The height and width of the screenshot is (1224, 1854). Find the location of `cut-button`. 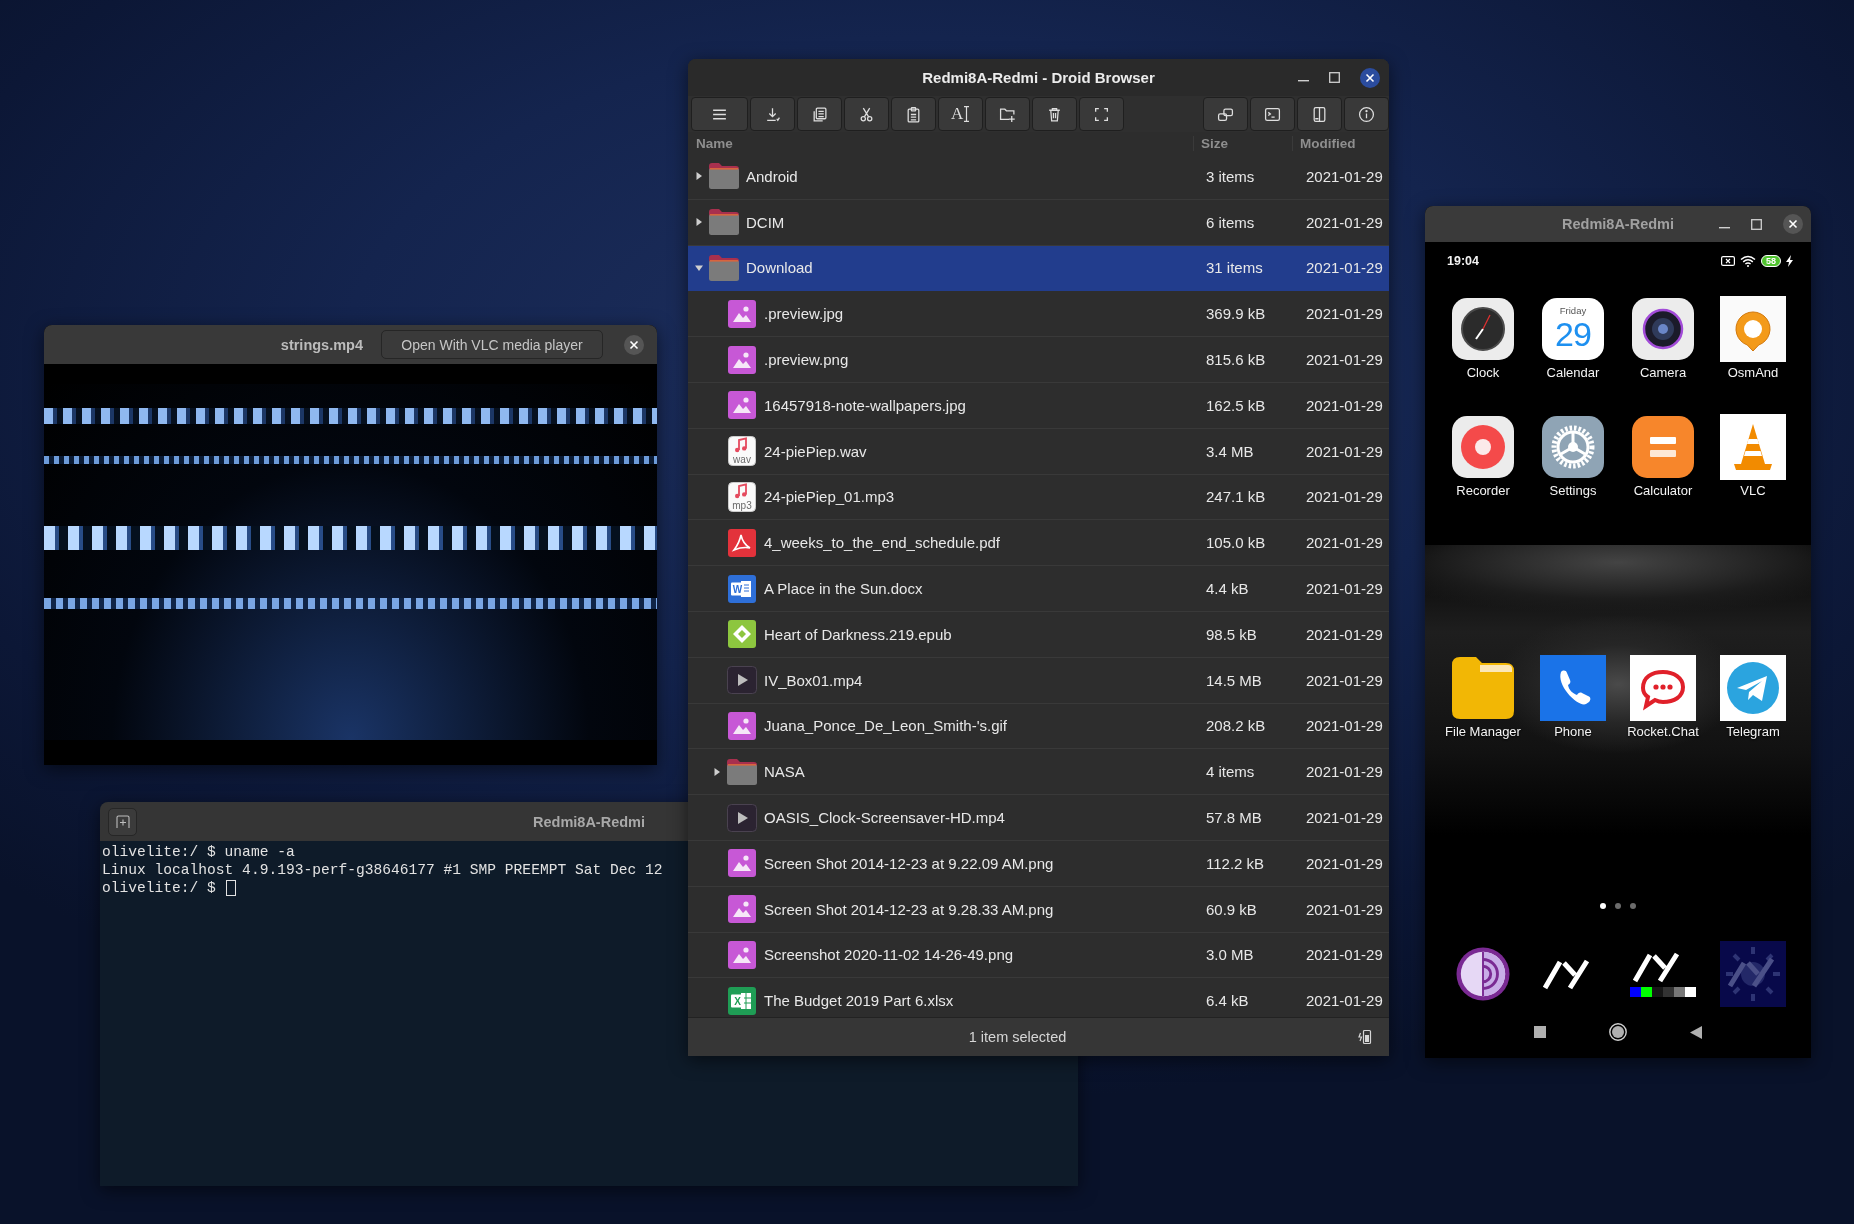

cut-button is located at coordinates (866, 114).